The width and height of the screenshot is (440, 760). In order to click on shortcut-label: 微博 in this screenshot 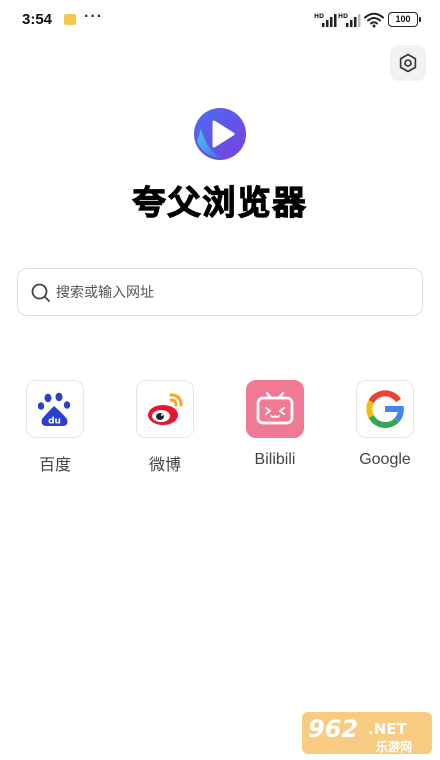, I will do `click(164, 465)`.